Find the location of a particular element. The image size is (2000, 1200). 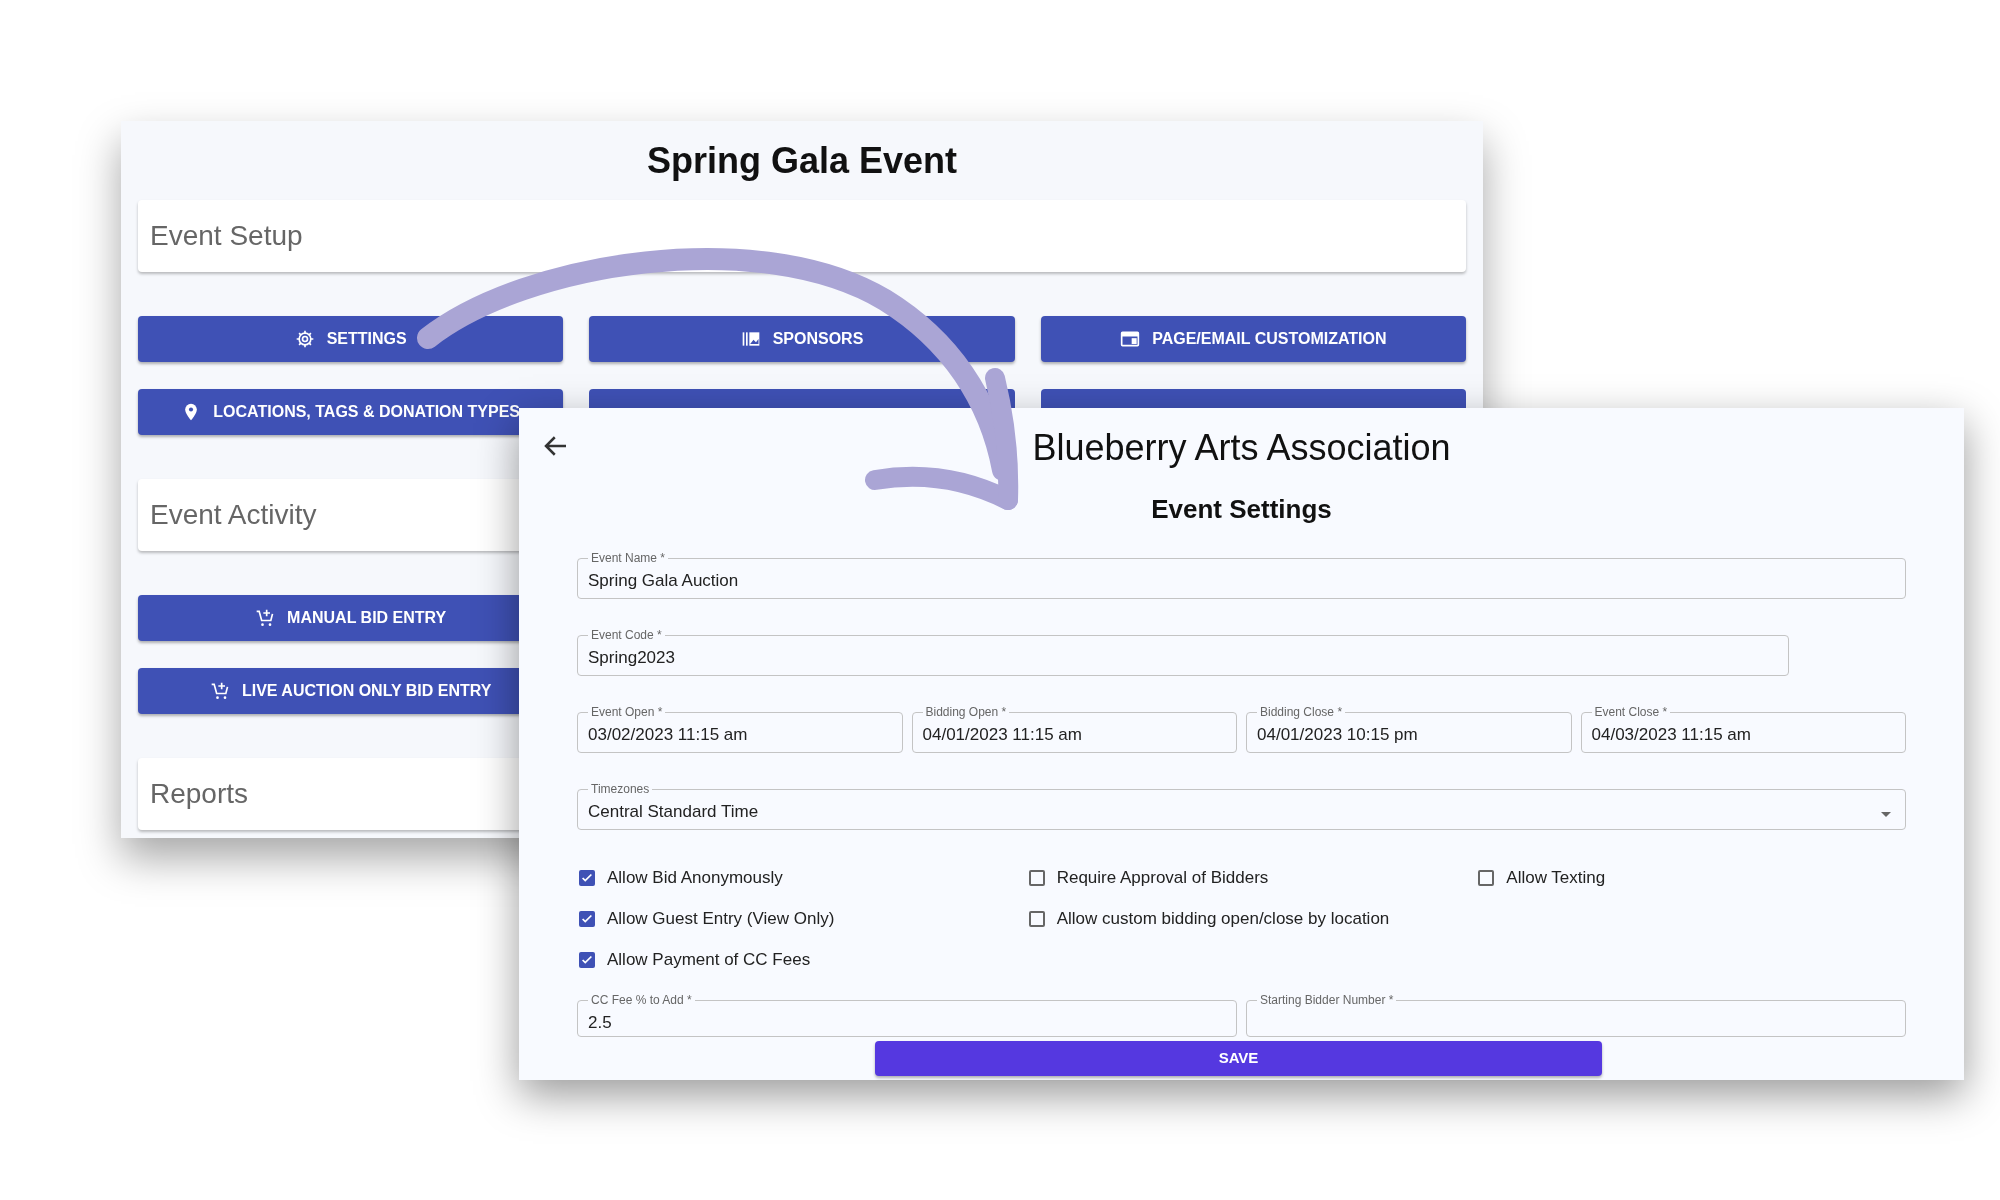

gallery-icon is located at coordinates (750, 339).